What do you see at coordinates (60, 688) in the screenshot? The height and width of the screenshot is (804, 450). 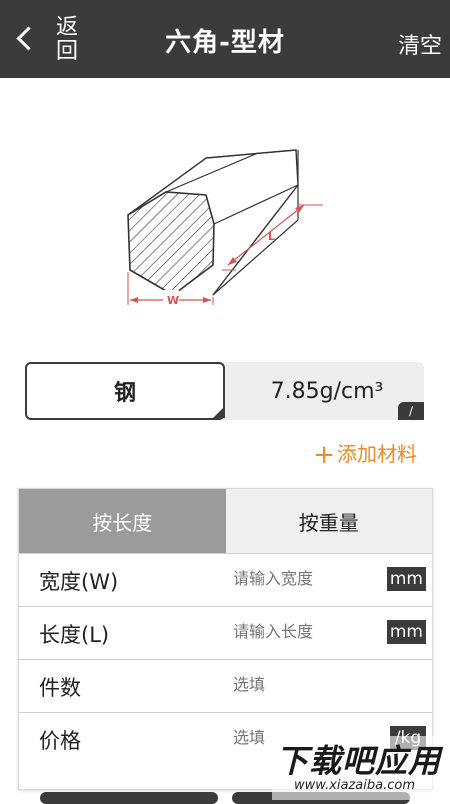 I see `quantity-label: 件数` at bounding box center [60, 688].